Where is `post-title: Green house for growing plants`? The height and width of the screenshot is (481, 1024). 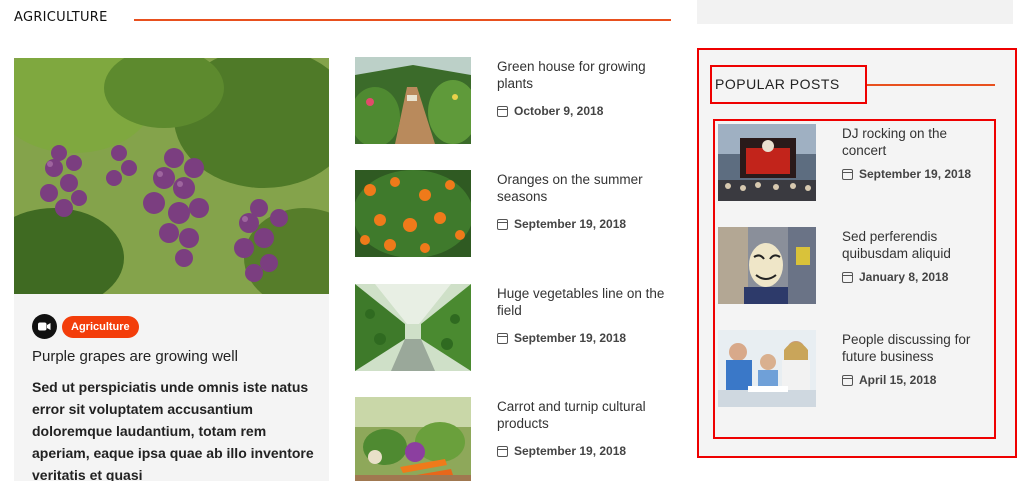 post-title: Green house for growing plants is located at coordinates (584, 75).